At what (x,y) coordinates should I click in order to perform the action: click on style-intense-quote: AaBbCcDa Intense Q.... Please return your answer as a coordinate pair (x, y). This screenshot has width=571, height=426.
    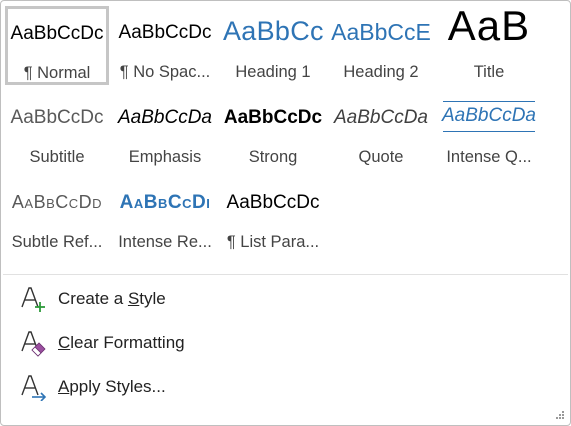
    Looking at the image, I should click on (489, 130).